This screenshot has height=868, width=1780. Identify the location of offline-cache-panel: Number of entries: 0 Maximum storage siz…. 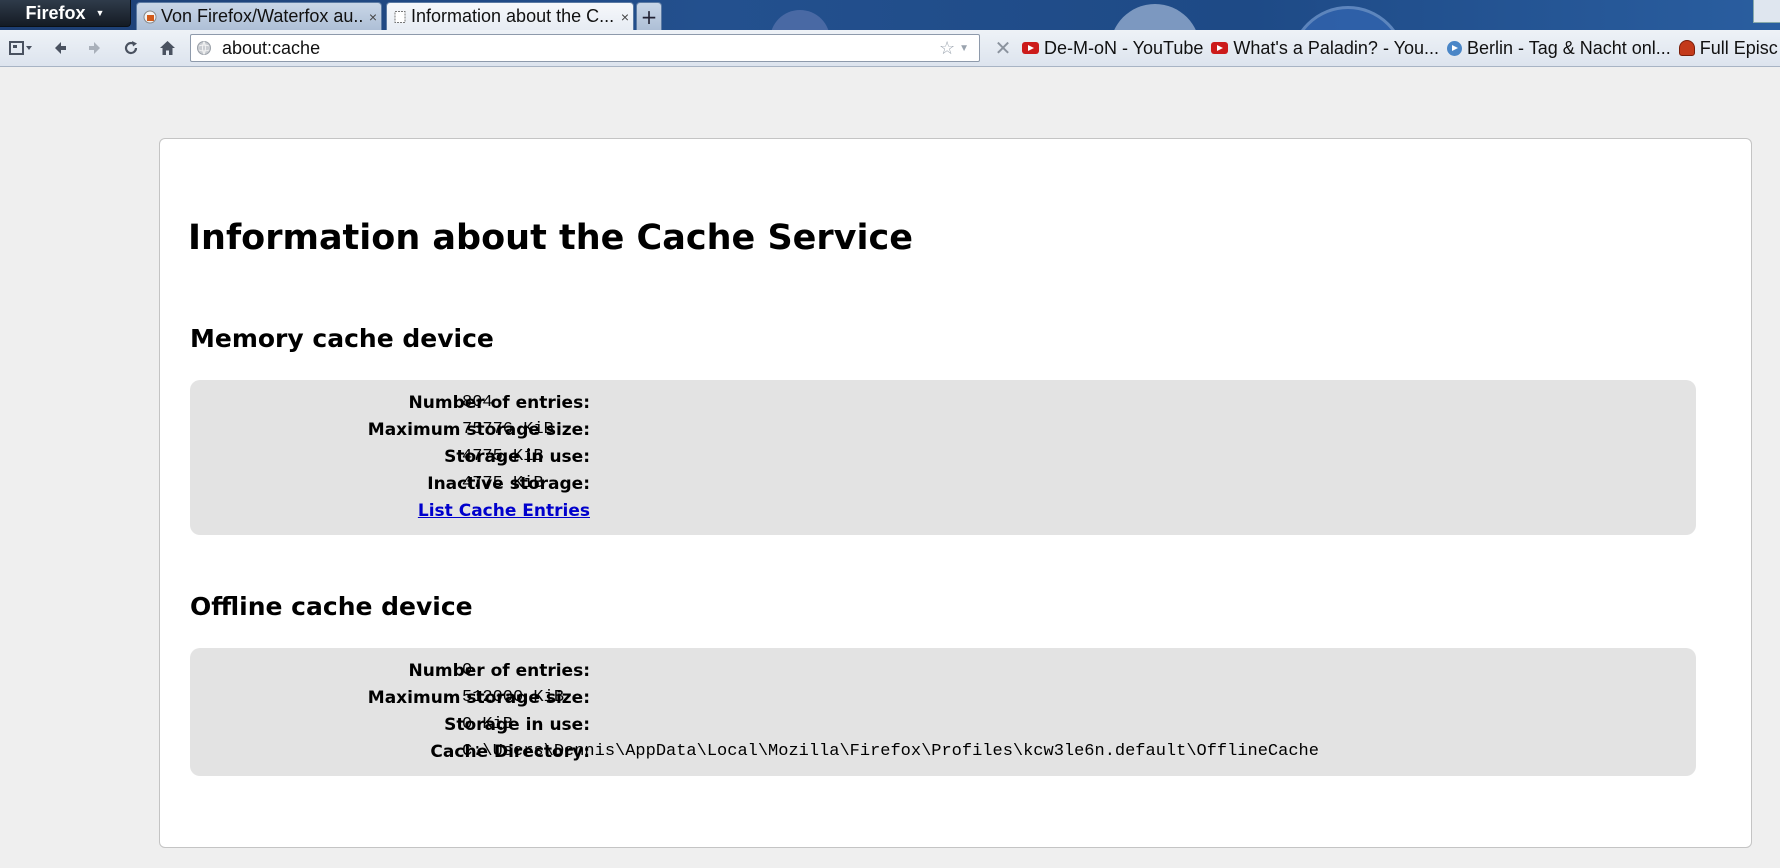
(943, 712).